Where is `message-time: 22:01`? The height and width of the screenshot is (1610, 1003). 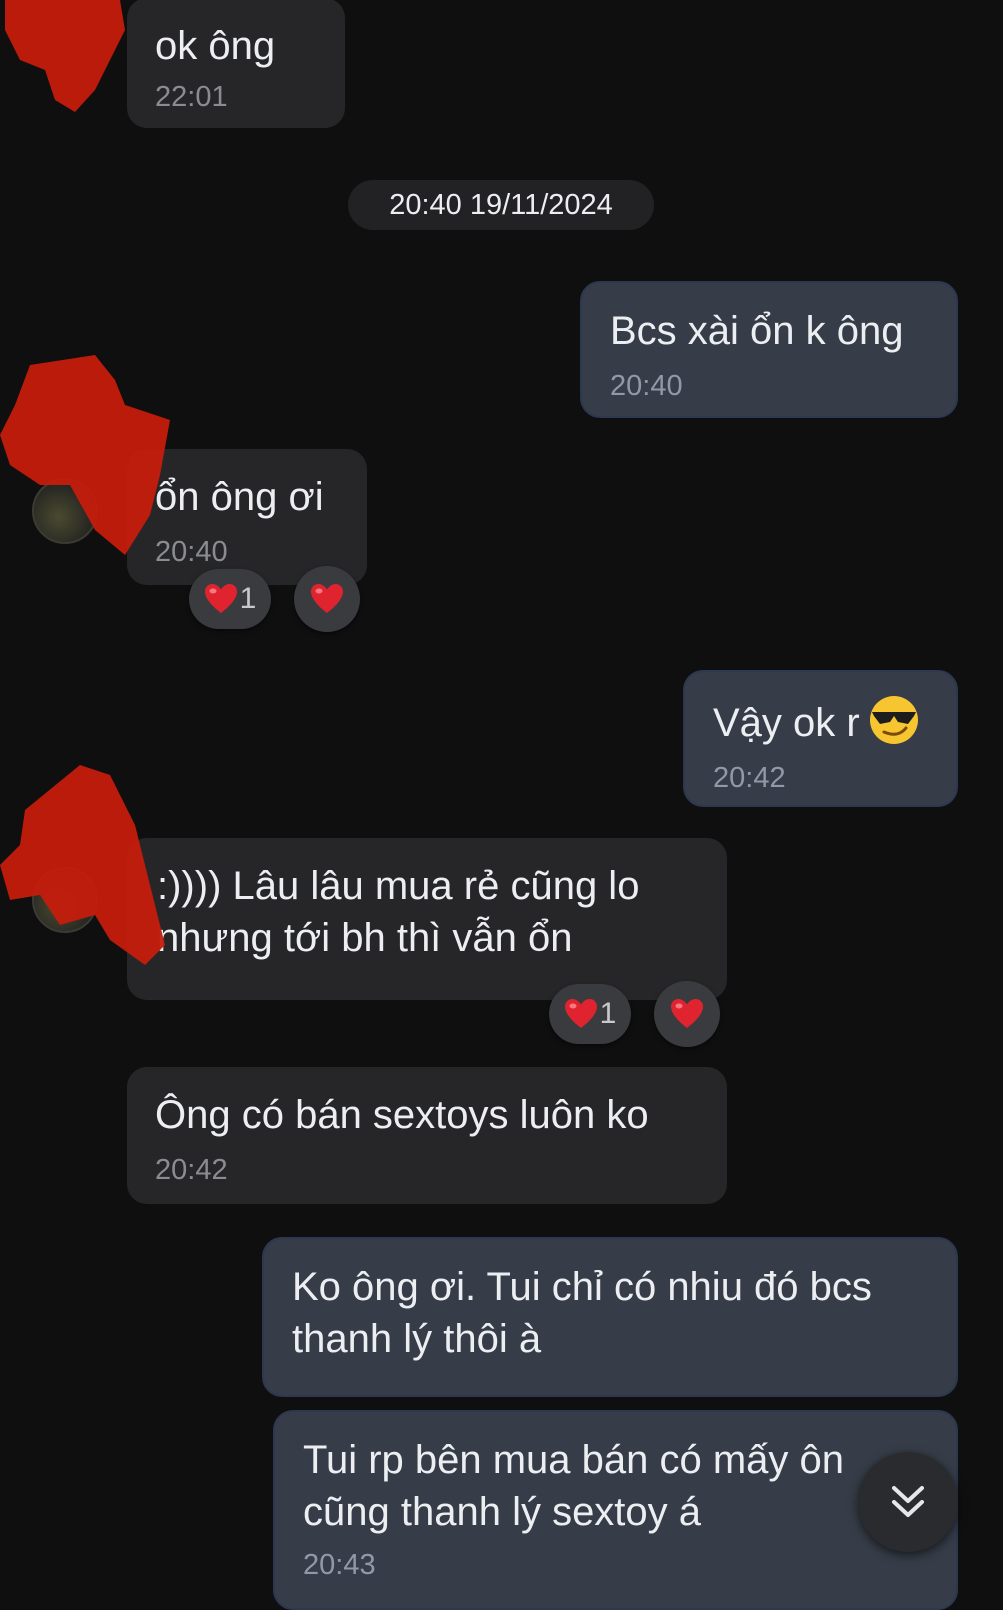 message-time: 22:01 is located at coordinates (191, 97).